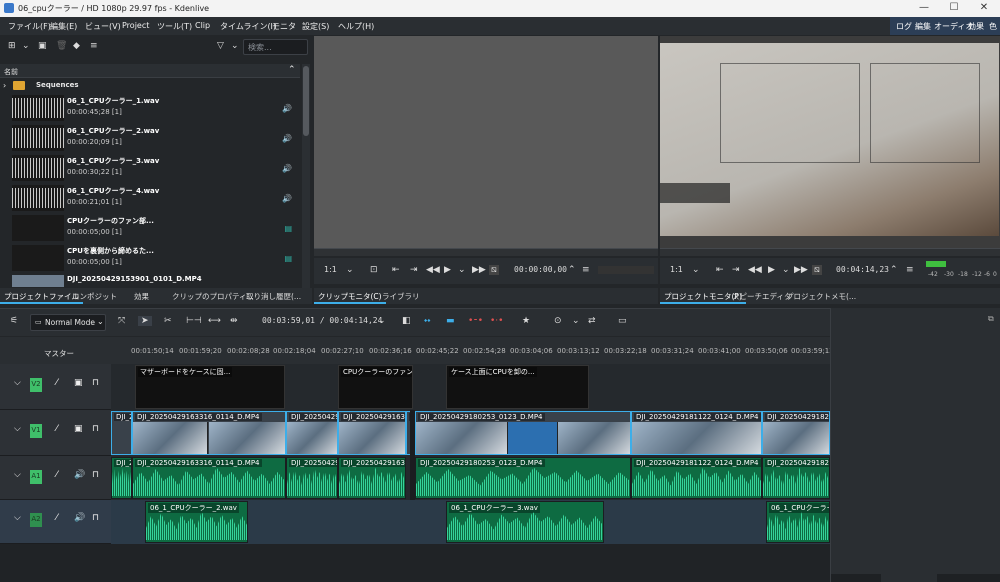 This screenshot has height=582, width=1000. What do you see at coordinates (214, 321) in the screenshot?
I see `ripple-tool-icon: ⟷` at bounding box center [214, 321].